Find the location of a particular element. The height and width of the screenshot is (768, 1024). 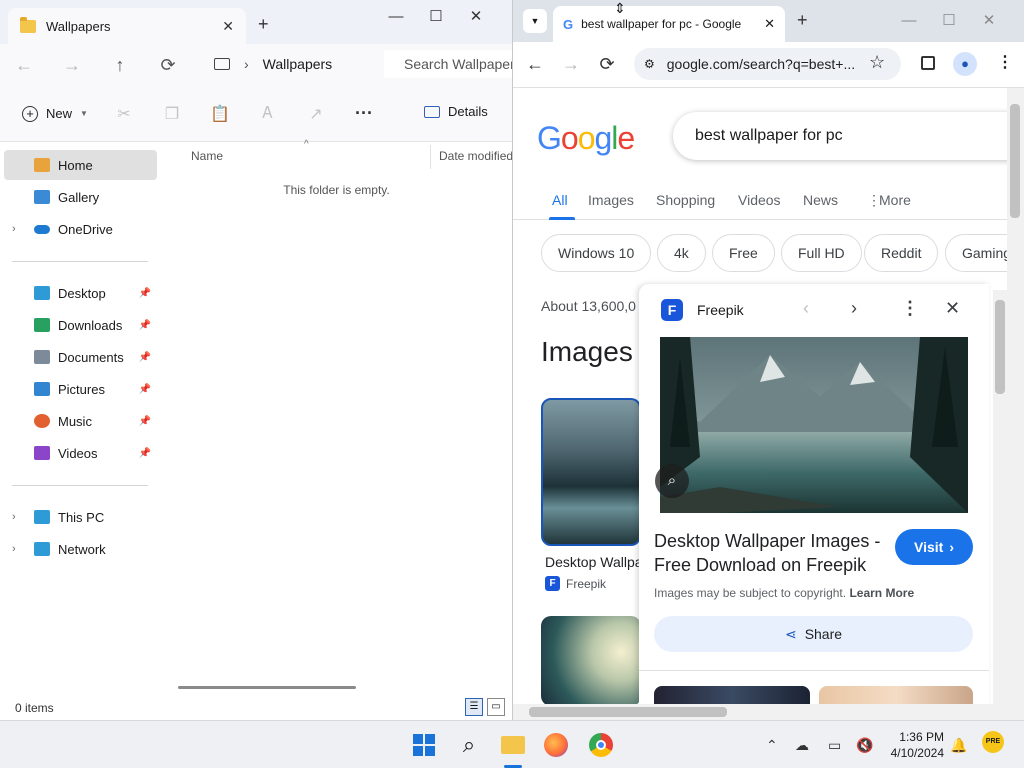

breadcrumb-wallpapers: Wallpapers is located at coordinates (298, 64).